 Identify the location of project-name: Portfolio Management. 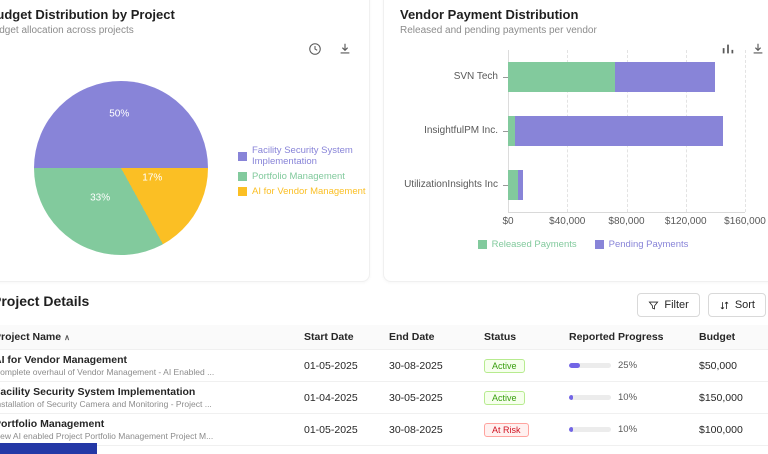
(52, 424).